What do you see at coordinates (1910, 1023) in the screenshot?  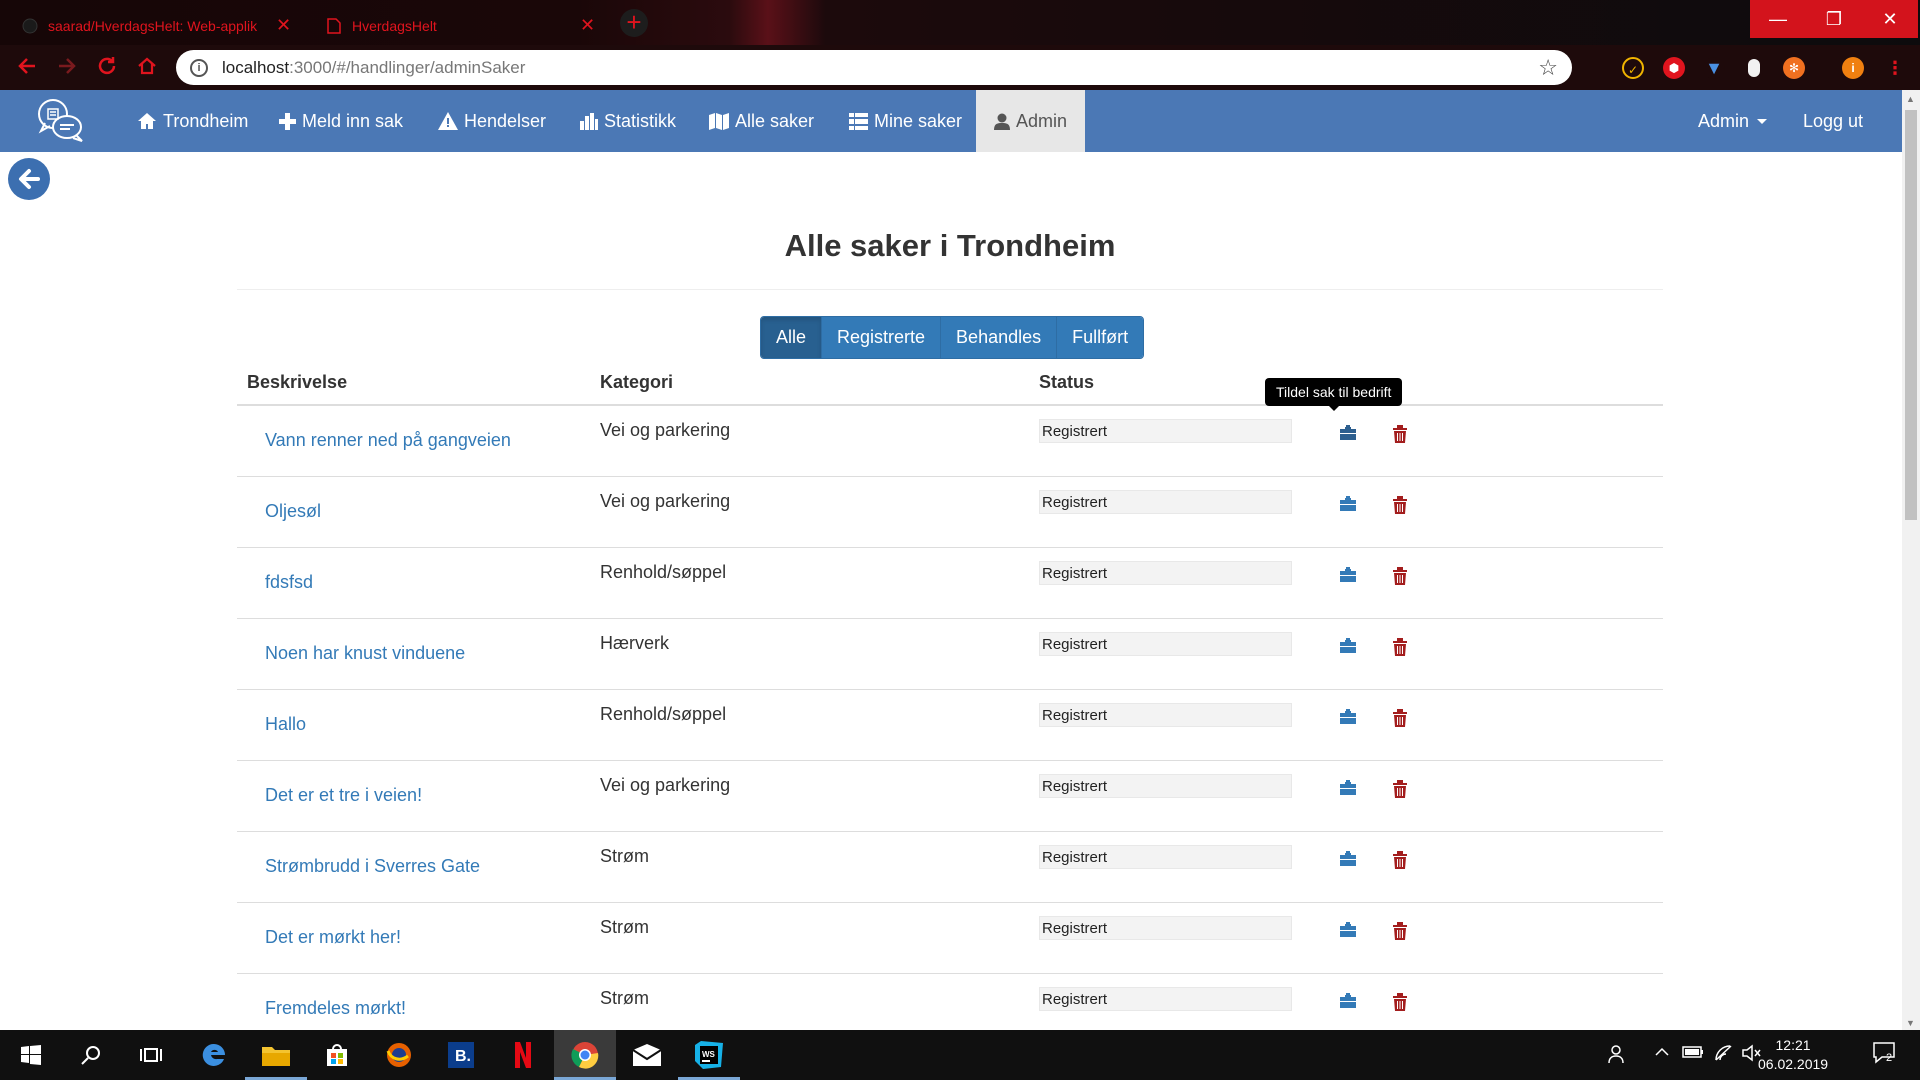 I see `scroll-down-icon: ▼` at bounding box center [1910, 1023].